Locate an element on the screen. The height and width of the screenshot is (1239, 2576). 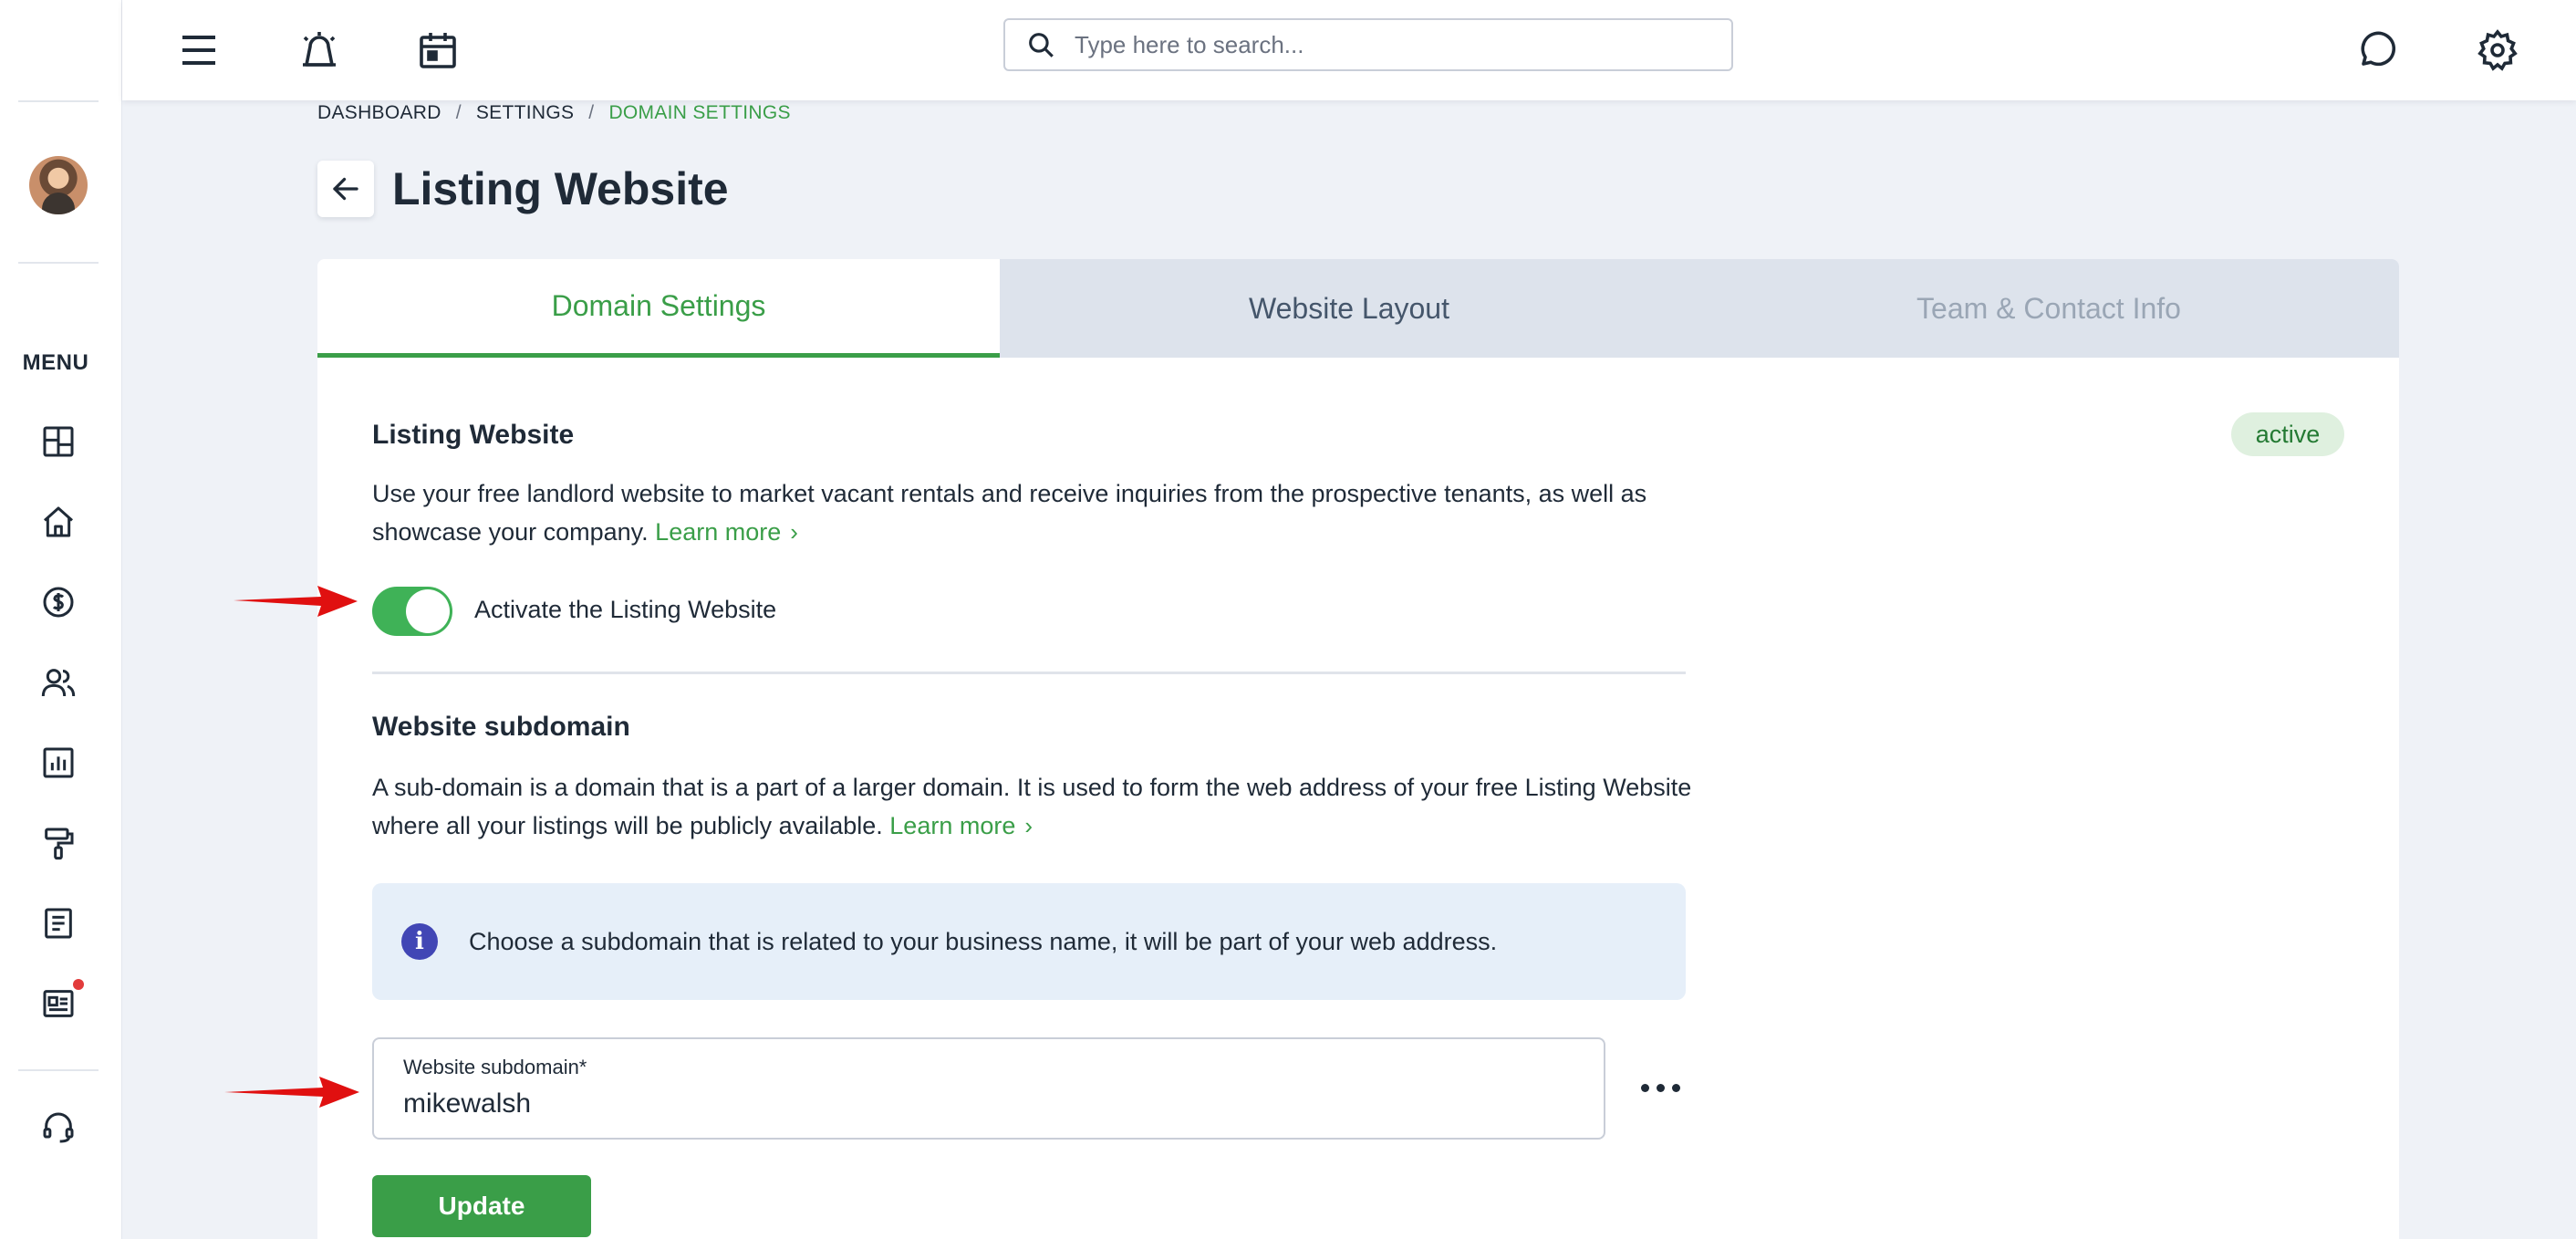
breadcrumb-settings: SETTINGS is located at coordinates (525, 113).